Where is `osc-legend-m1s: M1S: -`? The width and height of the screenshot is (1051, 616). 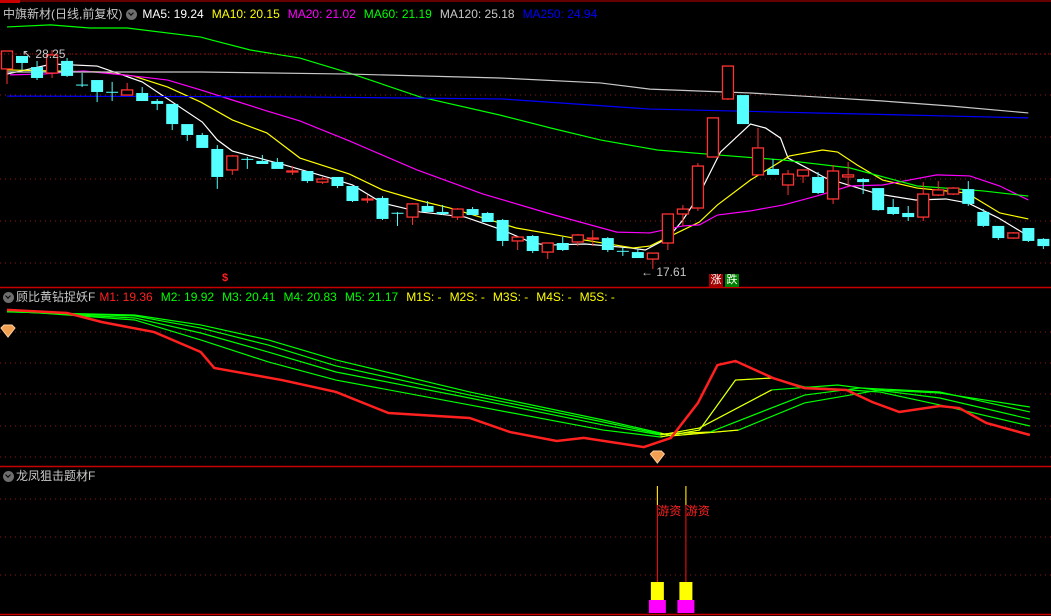
osc-legend-m1s: M1S: - is located at coordinates (424, 297).